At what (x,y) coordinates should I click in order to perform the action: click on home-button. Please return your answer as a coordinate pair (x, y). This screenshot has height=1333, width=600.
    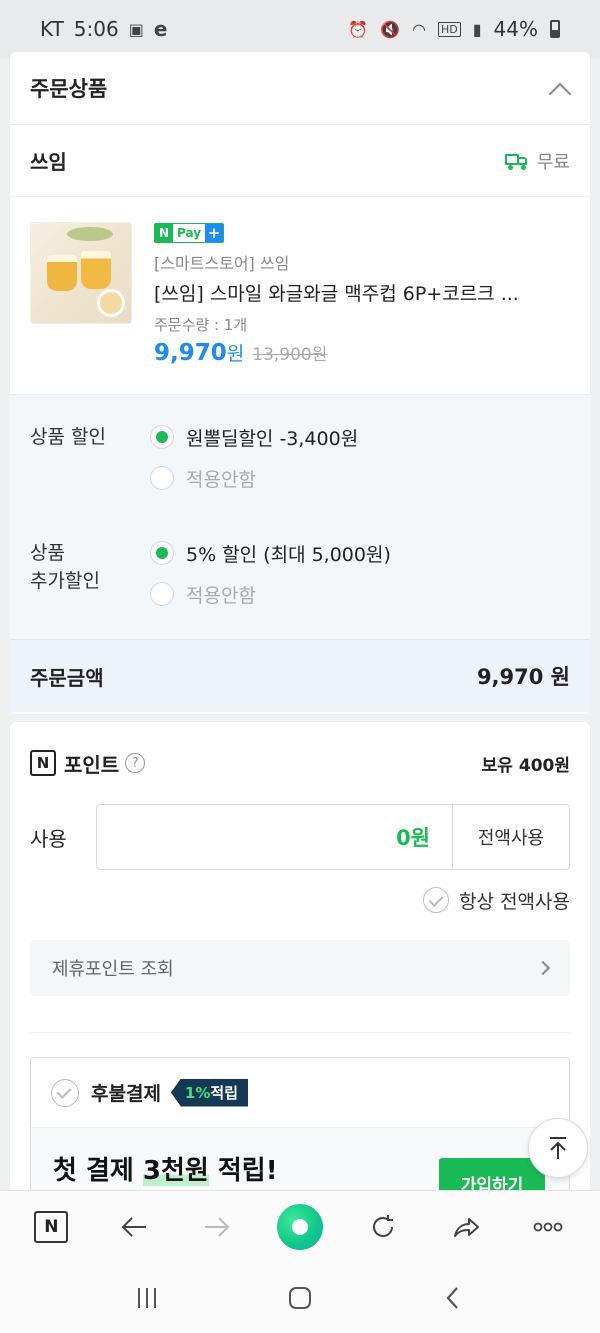
    Looking at the image, I should click on (300, 1298).